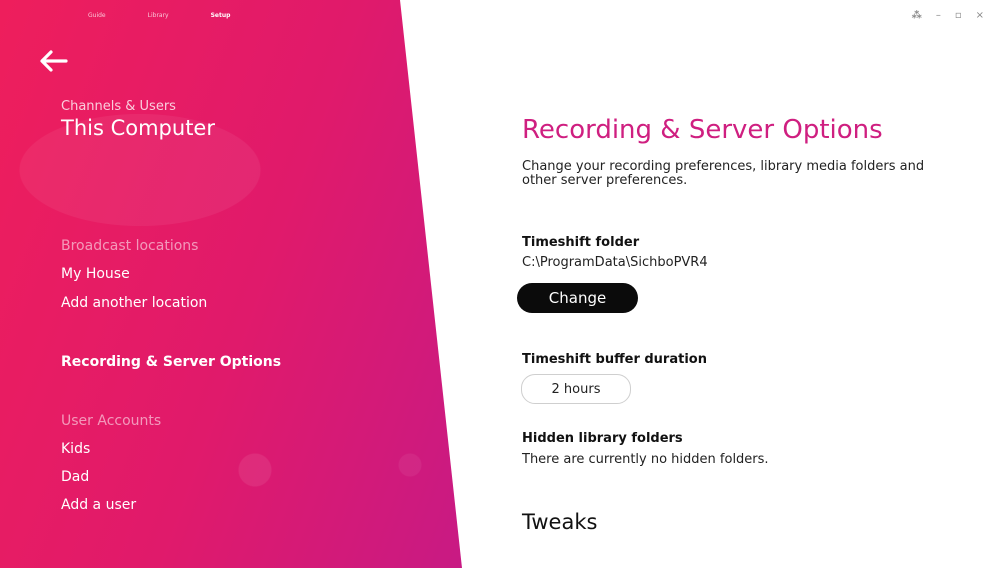  Describe the element at coordinates (581, 242) in the screenshot. I see `timeshift-folder-label: Timeshift folder` at that location.